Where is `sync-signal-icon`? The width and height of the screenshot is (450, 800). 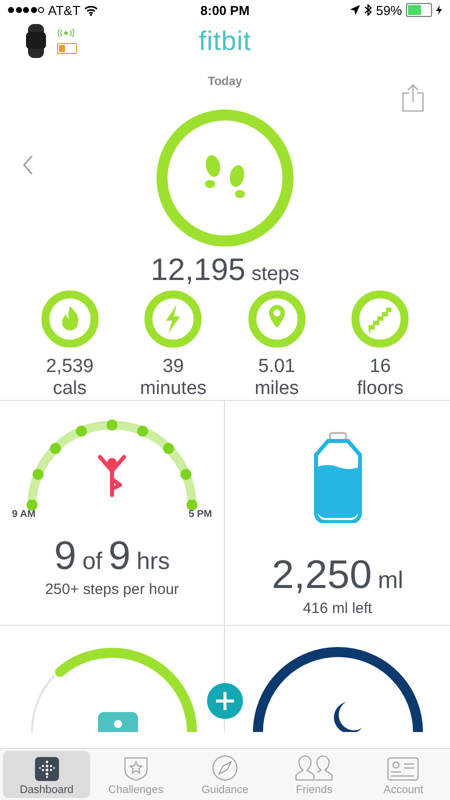 sync-signal-icon is located at coordinates (66, 32).